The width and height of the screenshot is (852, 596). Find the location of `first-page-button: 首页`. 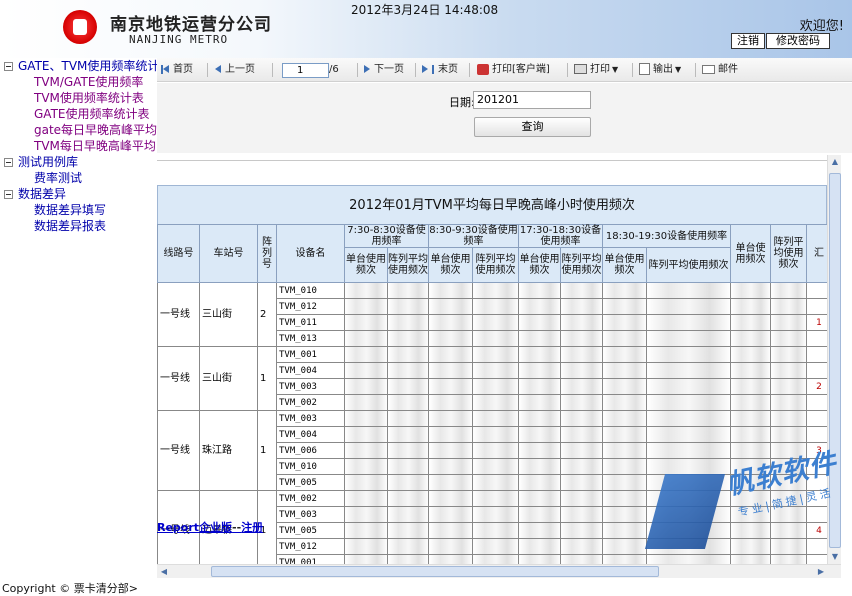

first-page-button: 首页 is located at coordinates (177, 70).